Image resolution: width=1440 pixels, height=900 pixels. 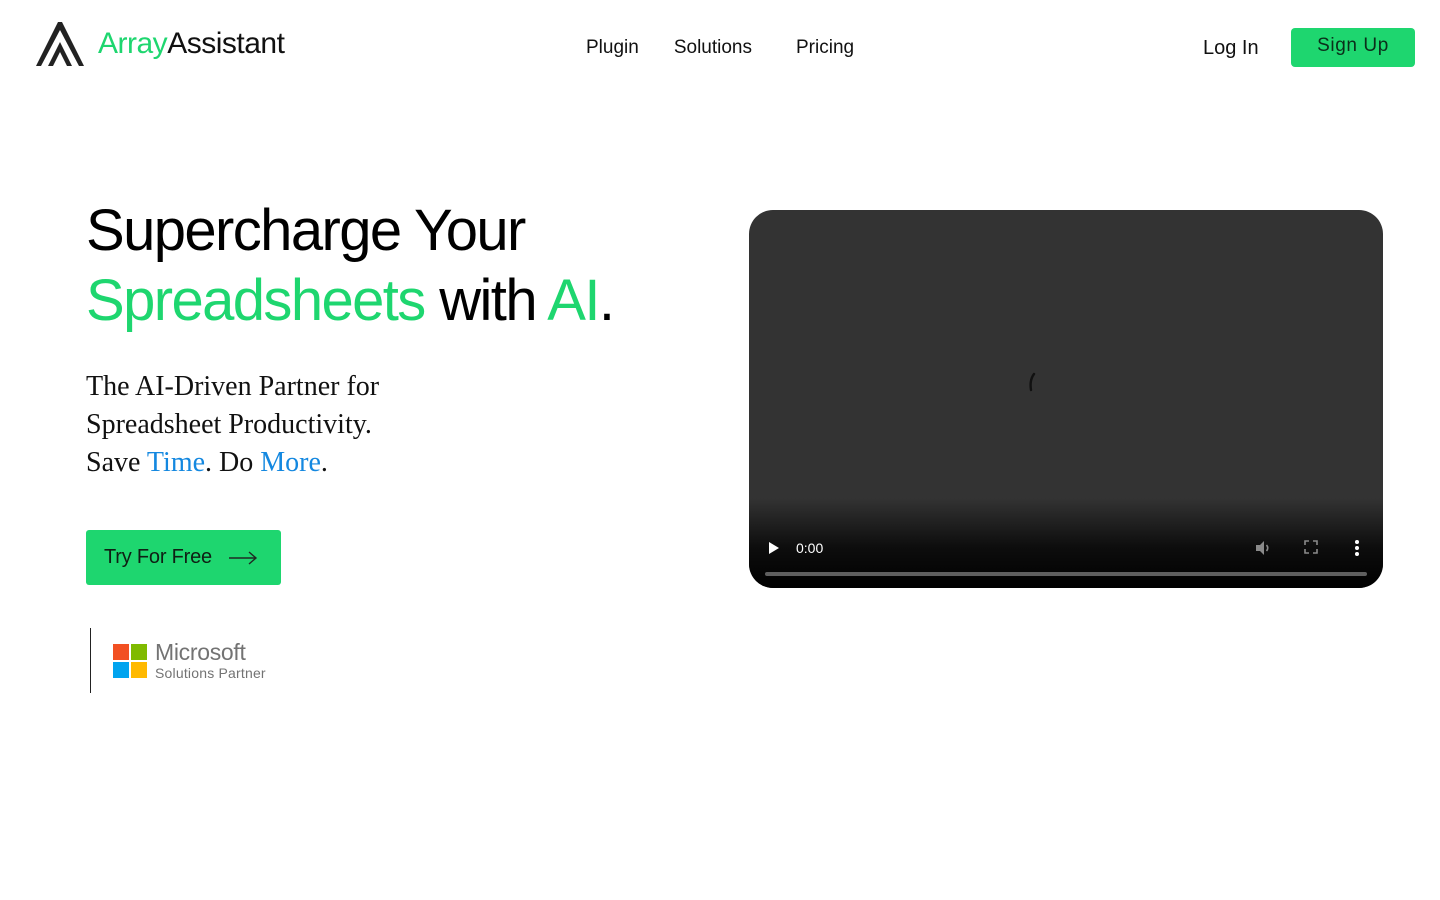 What do you see at coordinates (486, 300) in the screenshot?
I see `headline-with: with` at bounding box center [486, 300].